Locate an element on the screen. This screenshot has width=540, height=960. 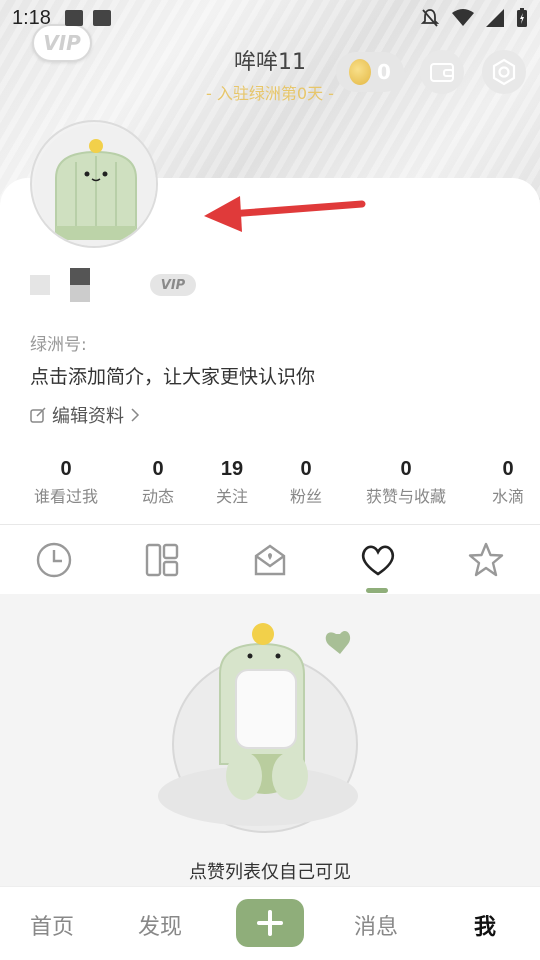
tab-favorites is located at coordinates (486, 560).